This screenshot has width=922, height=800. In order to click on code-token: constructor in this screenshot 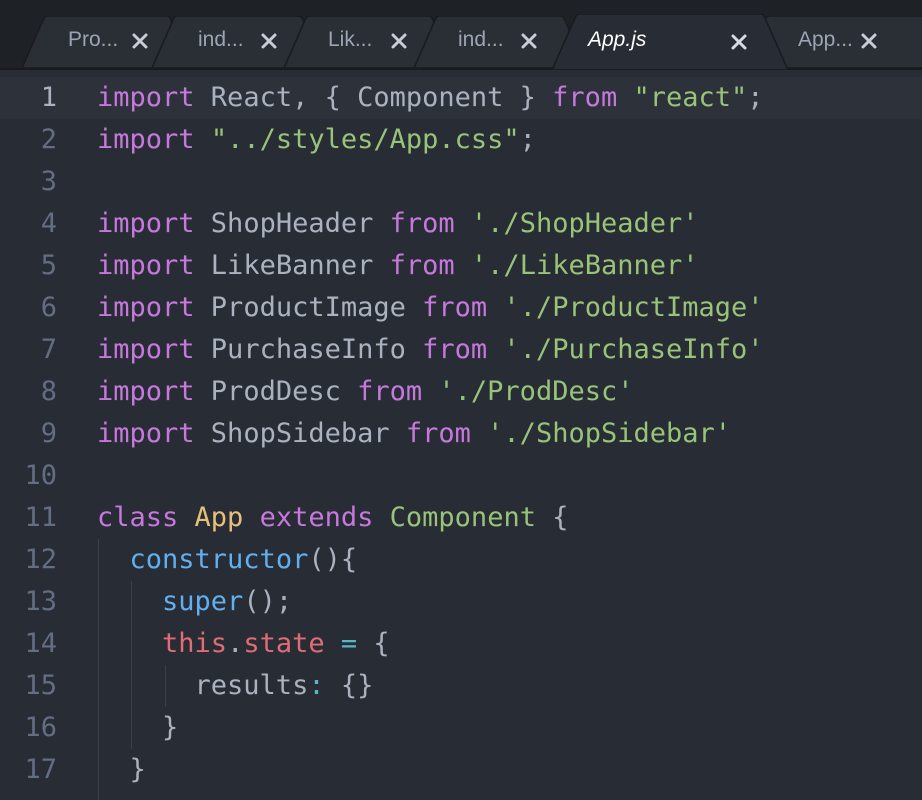, I will do `click(219, 559)`.